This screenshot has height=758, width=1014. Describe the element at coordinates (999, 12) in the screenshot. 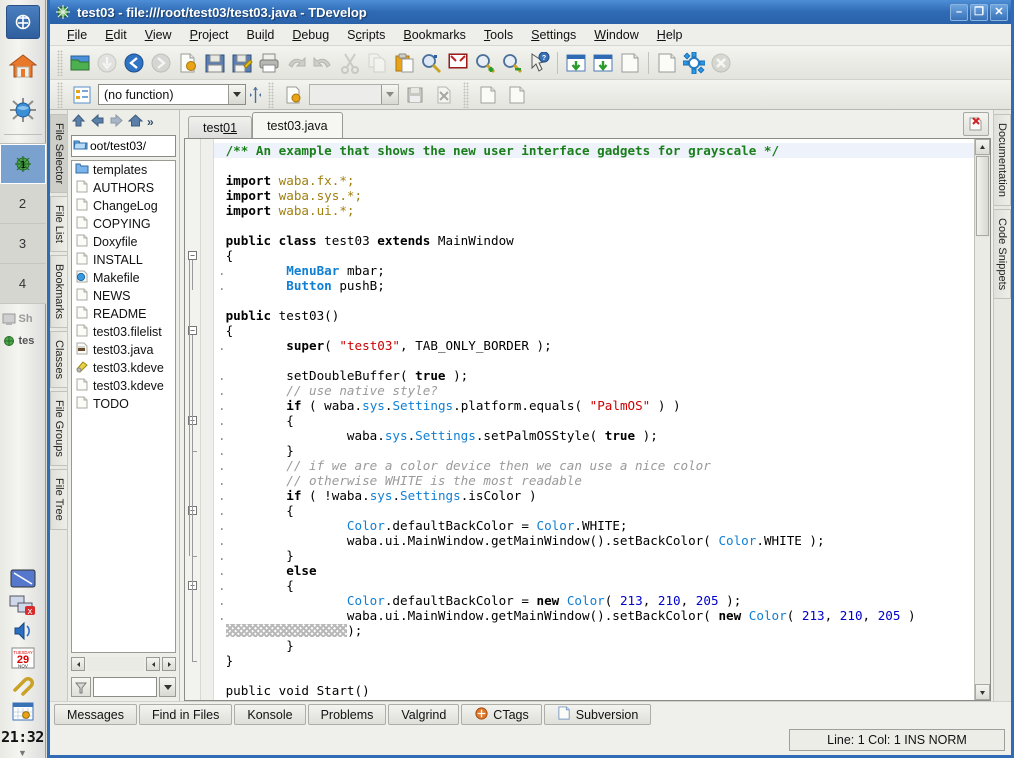

I see `close-button: ✕` at that location.